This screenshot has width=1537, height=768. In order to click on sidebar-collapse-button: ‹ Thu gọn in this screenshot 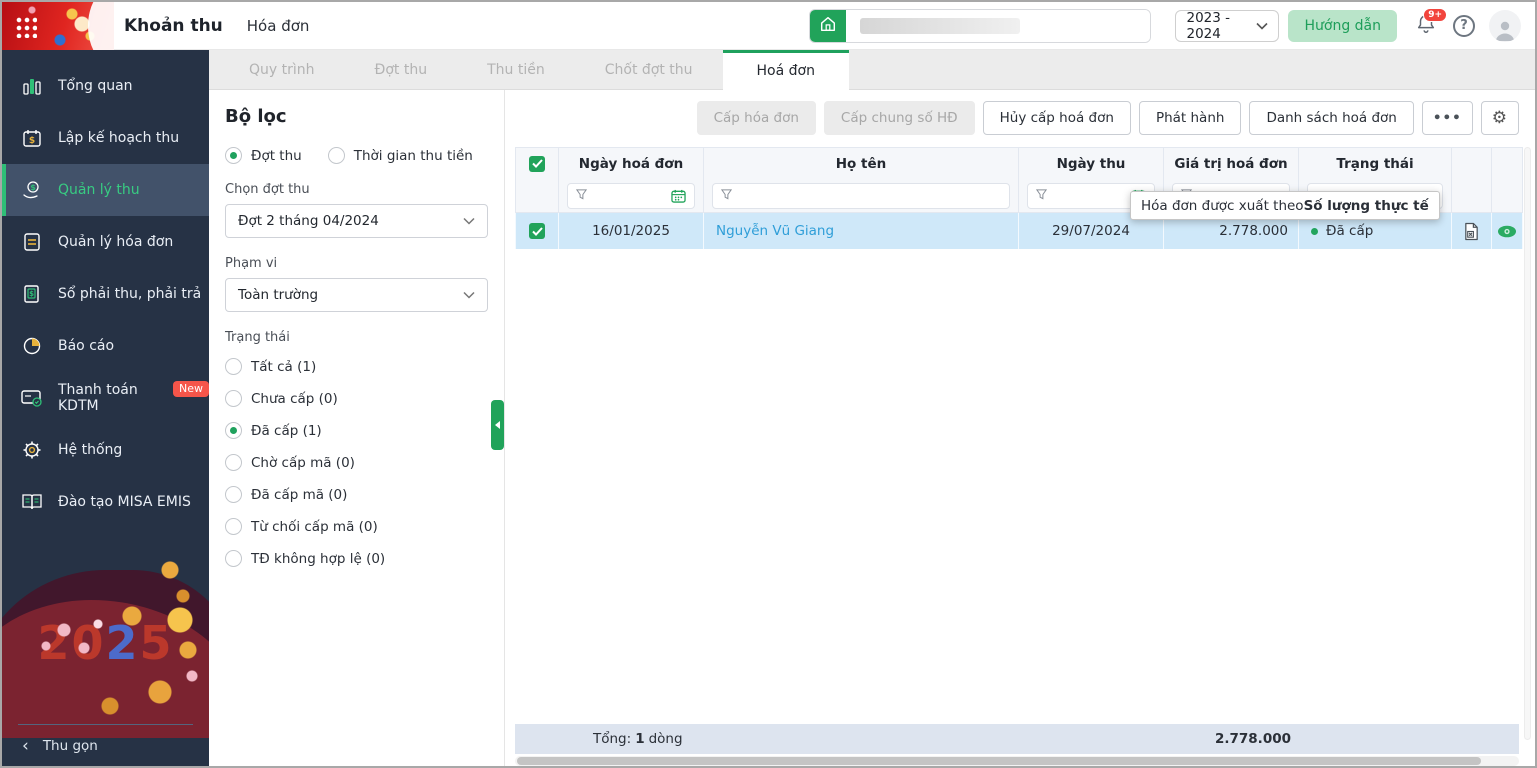, I will do `click(105, 746)`.